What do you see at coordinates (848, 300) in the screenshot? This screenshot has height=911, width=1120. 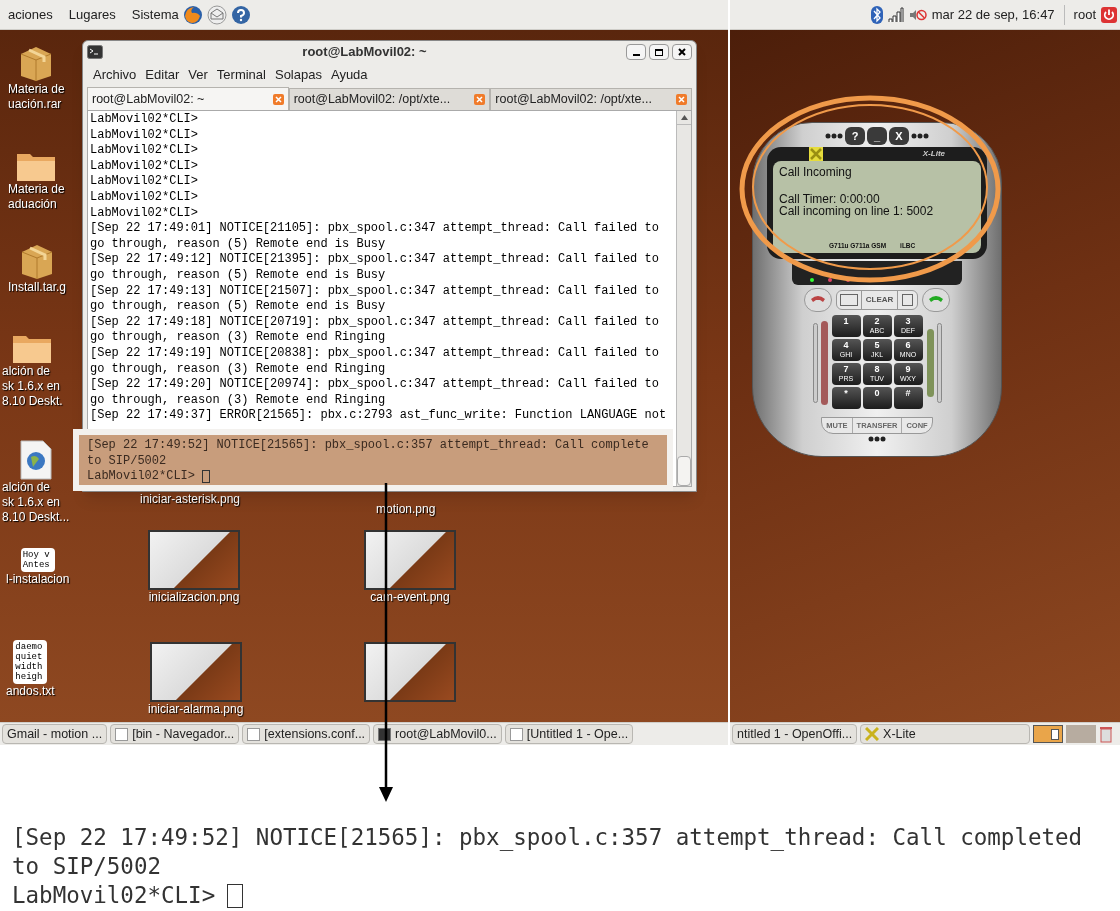 I see `phonebook-icon` at bounding box center [848, 300].